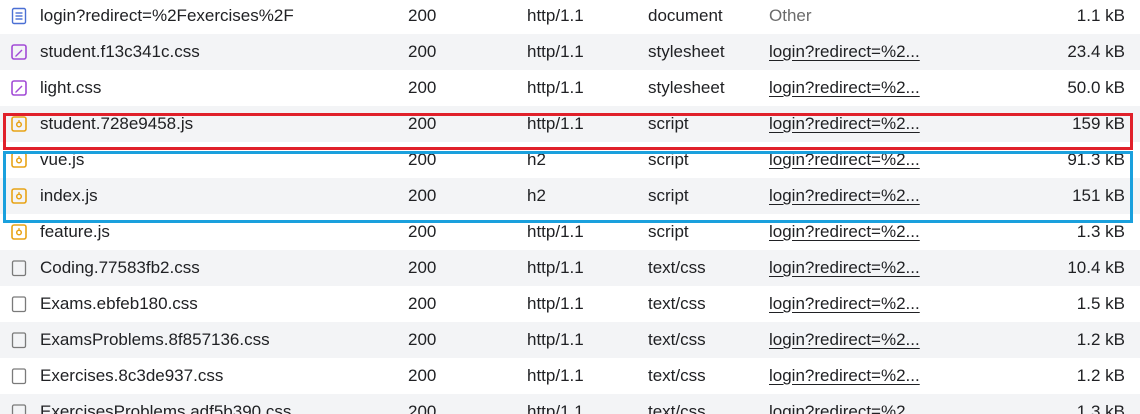  I want to click on request-name-cell: vue.js, so click(202, 160).